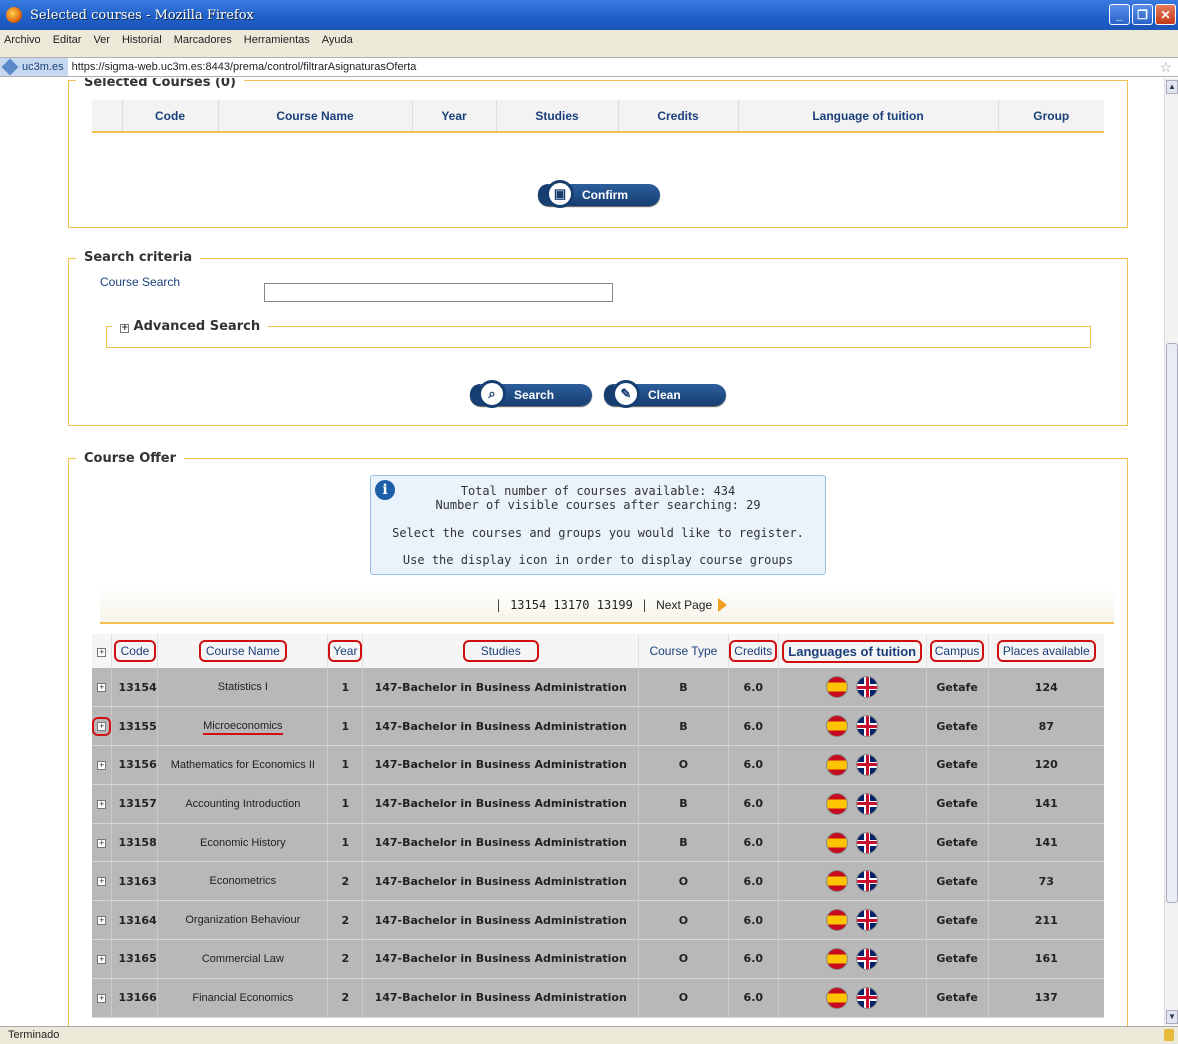 The height and width of the screenshot is (1044, 1178). Describe the element at coordinates (1172, 87) in the screenshot. I see `scroll-up-icon: ▲` at that location.